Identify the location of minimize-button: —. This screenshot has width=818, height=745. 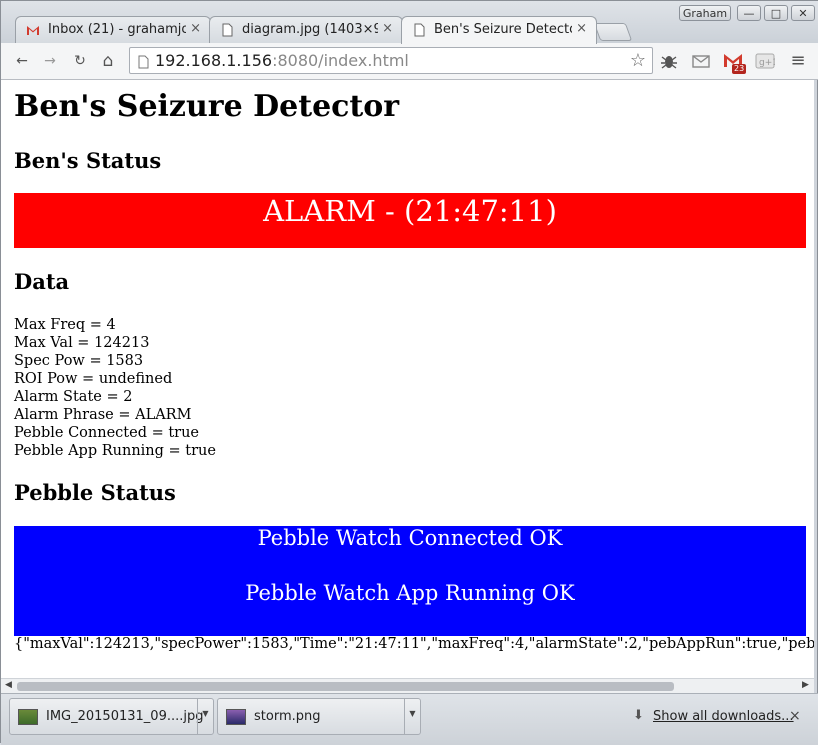
(749, 13).